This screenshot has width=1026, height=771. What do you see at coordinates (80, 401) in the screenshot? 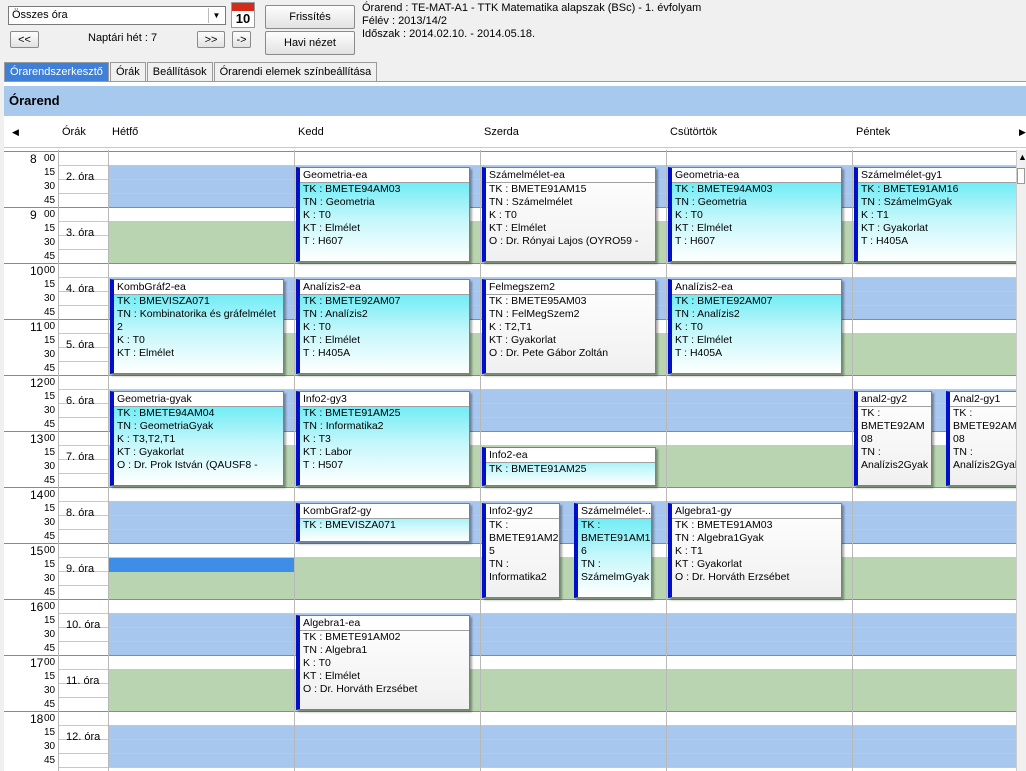
I see `period-label: 6. óra` at bounding box center [80, 401].